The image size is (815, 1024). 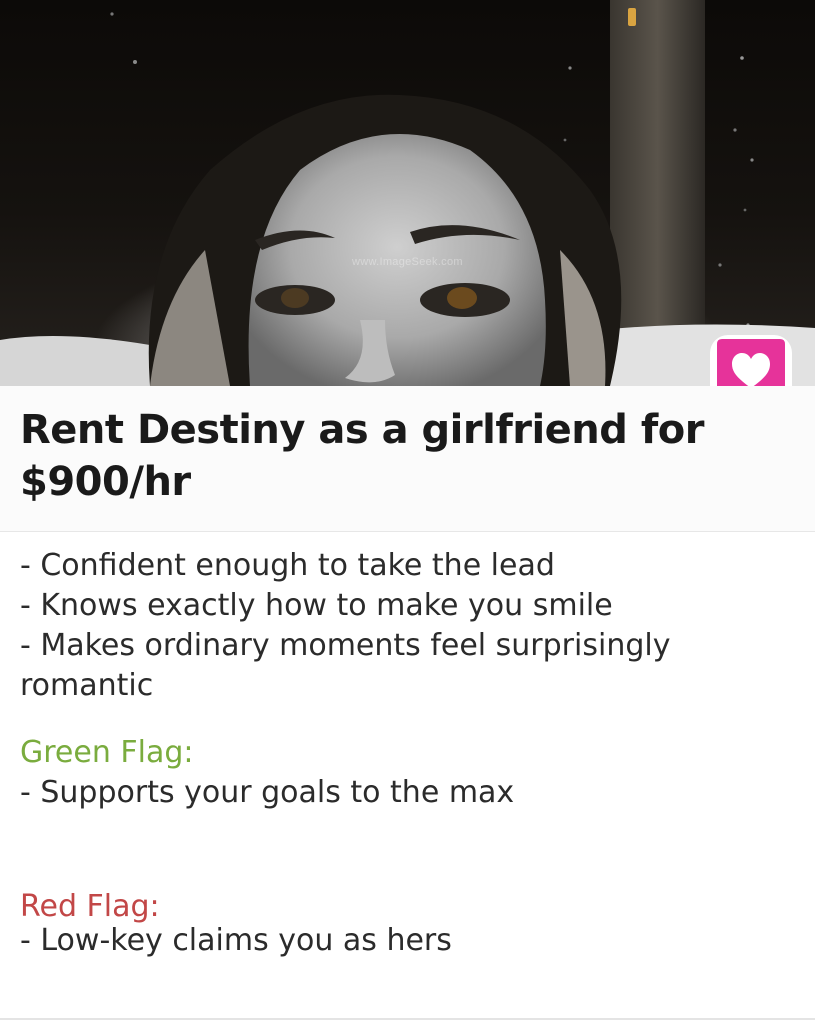 I want to click on trait-item-continuation: romantic, so click(x=87, y=685).